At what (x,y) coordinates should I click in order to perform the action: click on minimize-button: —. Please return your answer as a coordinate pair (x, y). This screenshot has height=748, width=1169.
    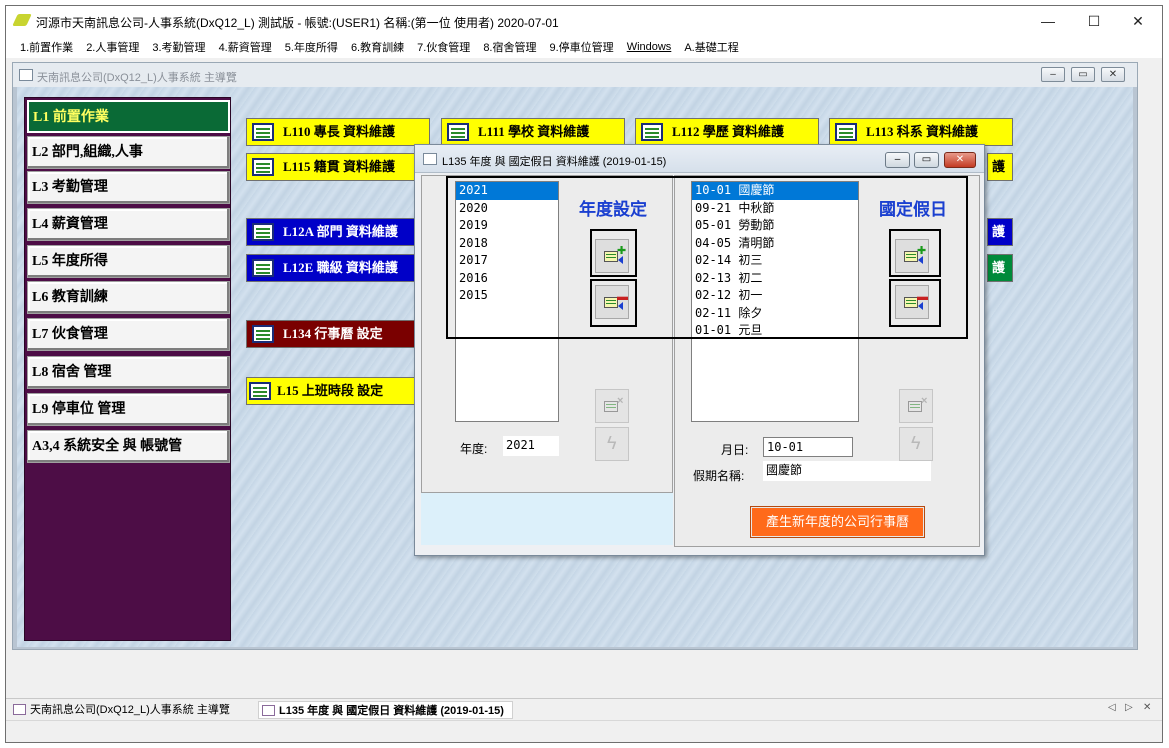
    Looking at the image, I should click on (1048, 21).